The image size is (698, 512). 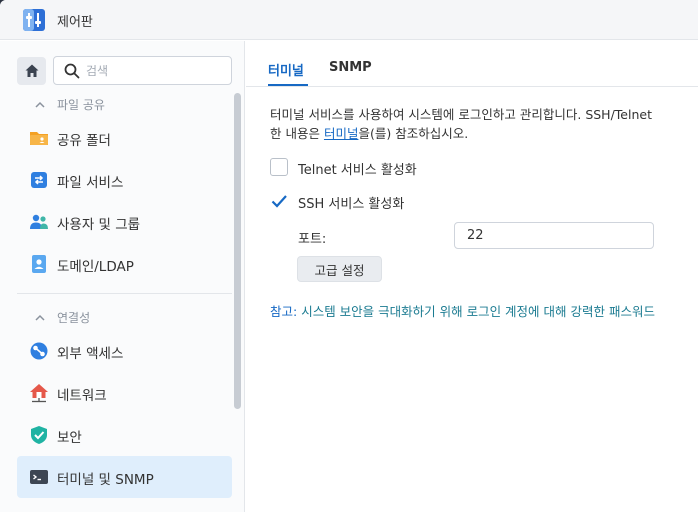 I want to click on home-icon, so click(x=31, y=70).